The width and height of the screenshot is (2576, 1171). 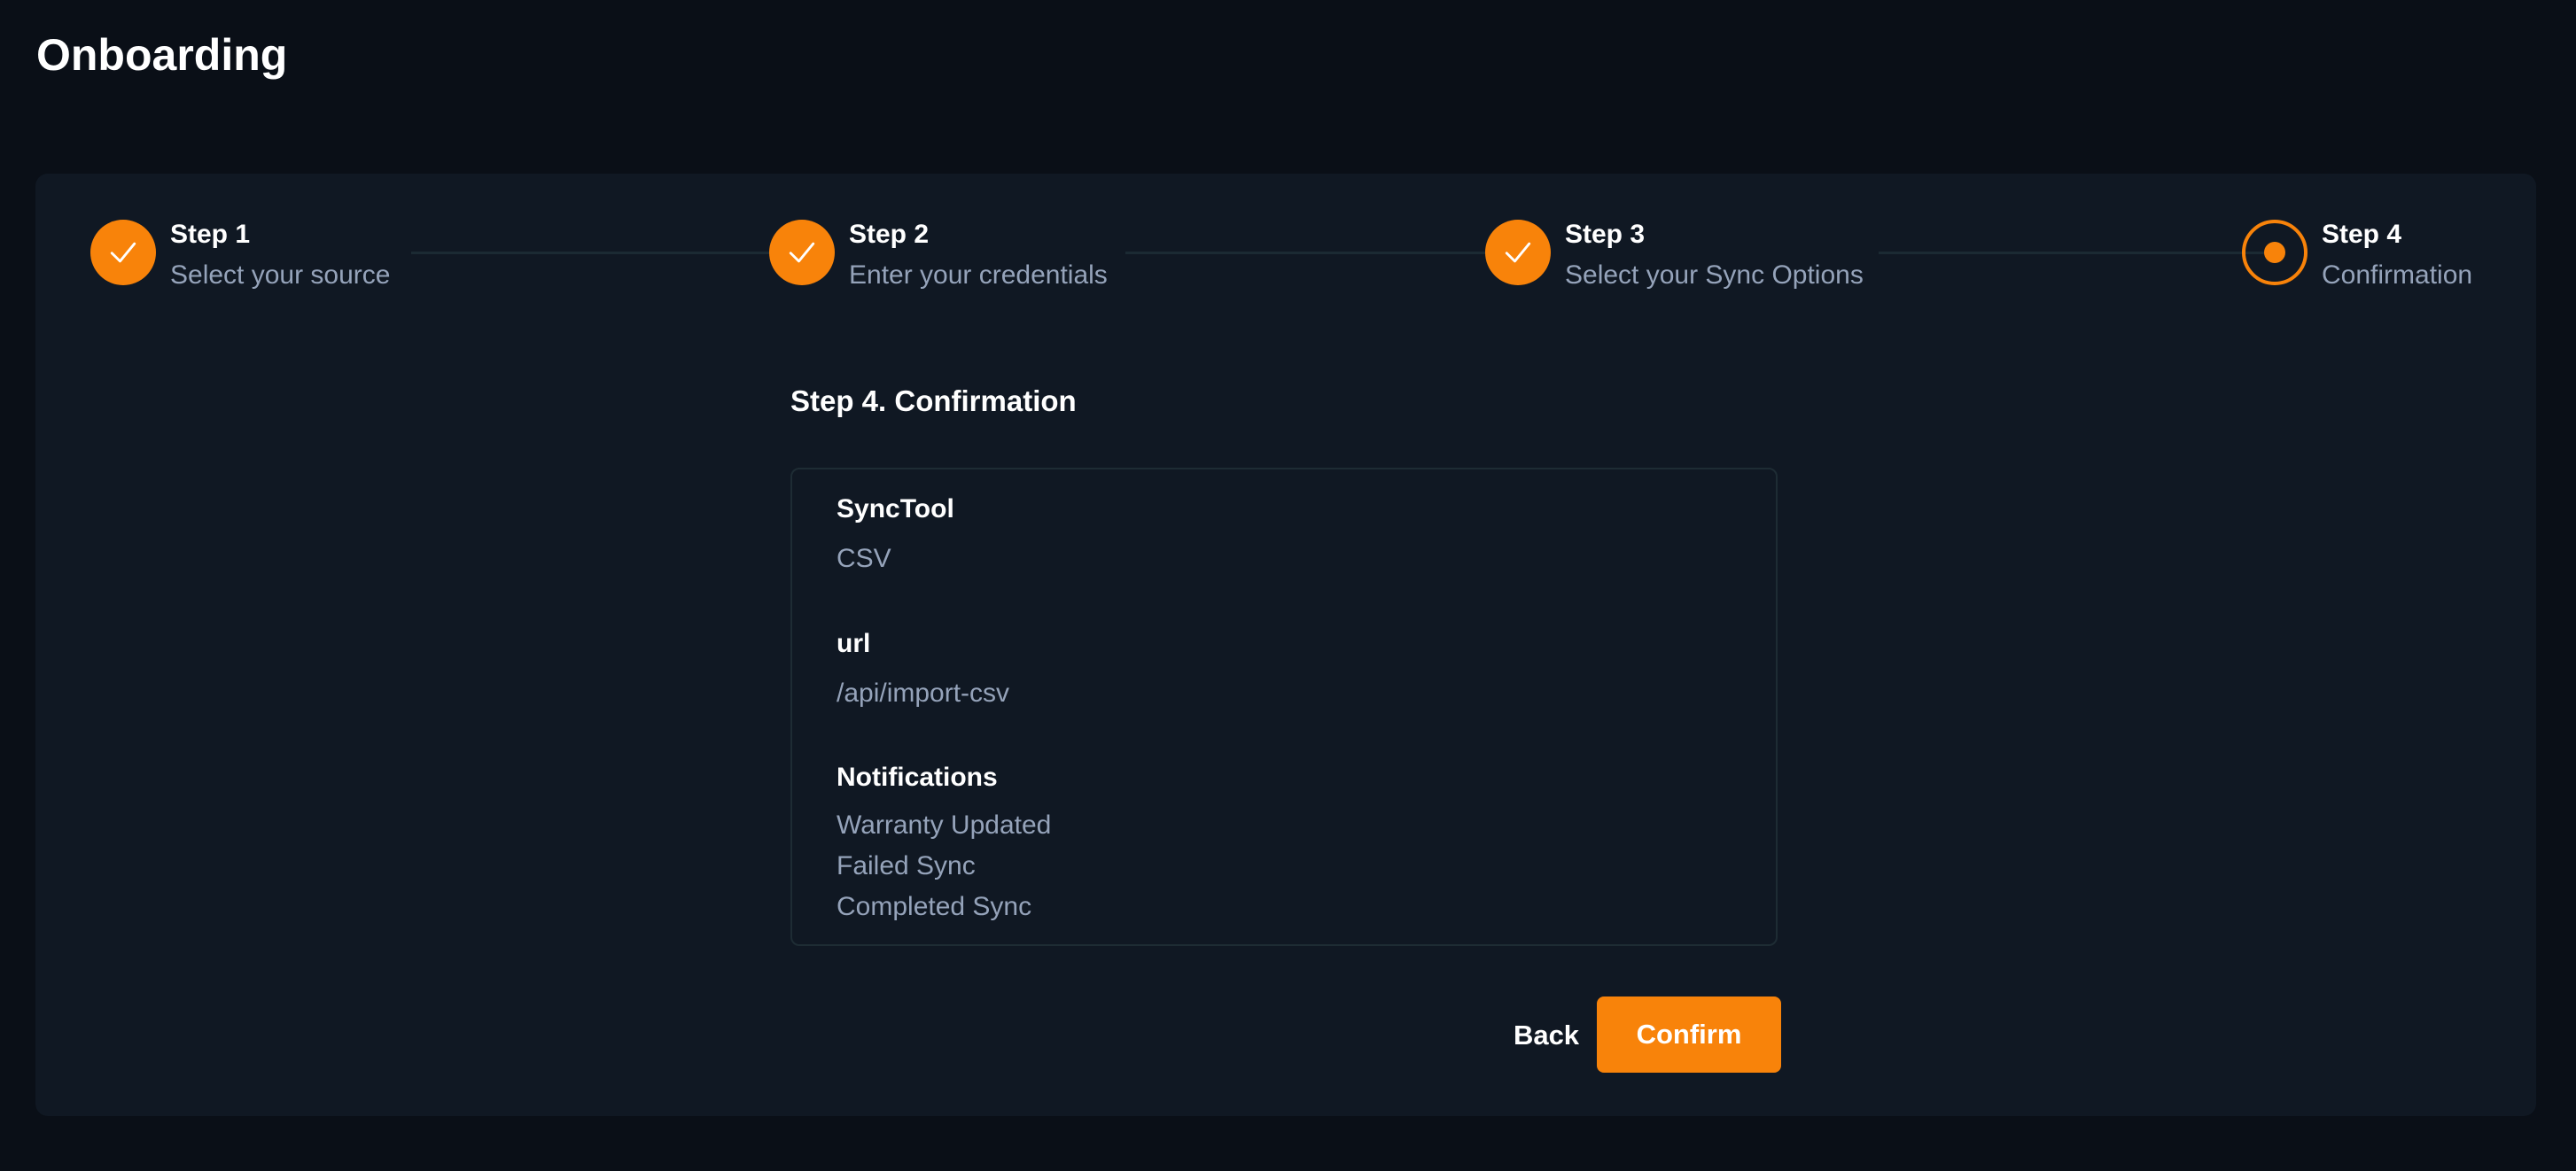 I want to click on step-2-description: Enter your credentials, so click(x=979, y=275).